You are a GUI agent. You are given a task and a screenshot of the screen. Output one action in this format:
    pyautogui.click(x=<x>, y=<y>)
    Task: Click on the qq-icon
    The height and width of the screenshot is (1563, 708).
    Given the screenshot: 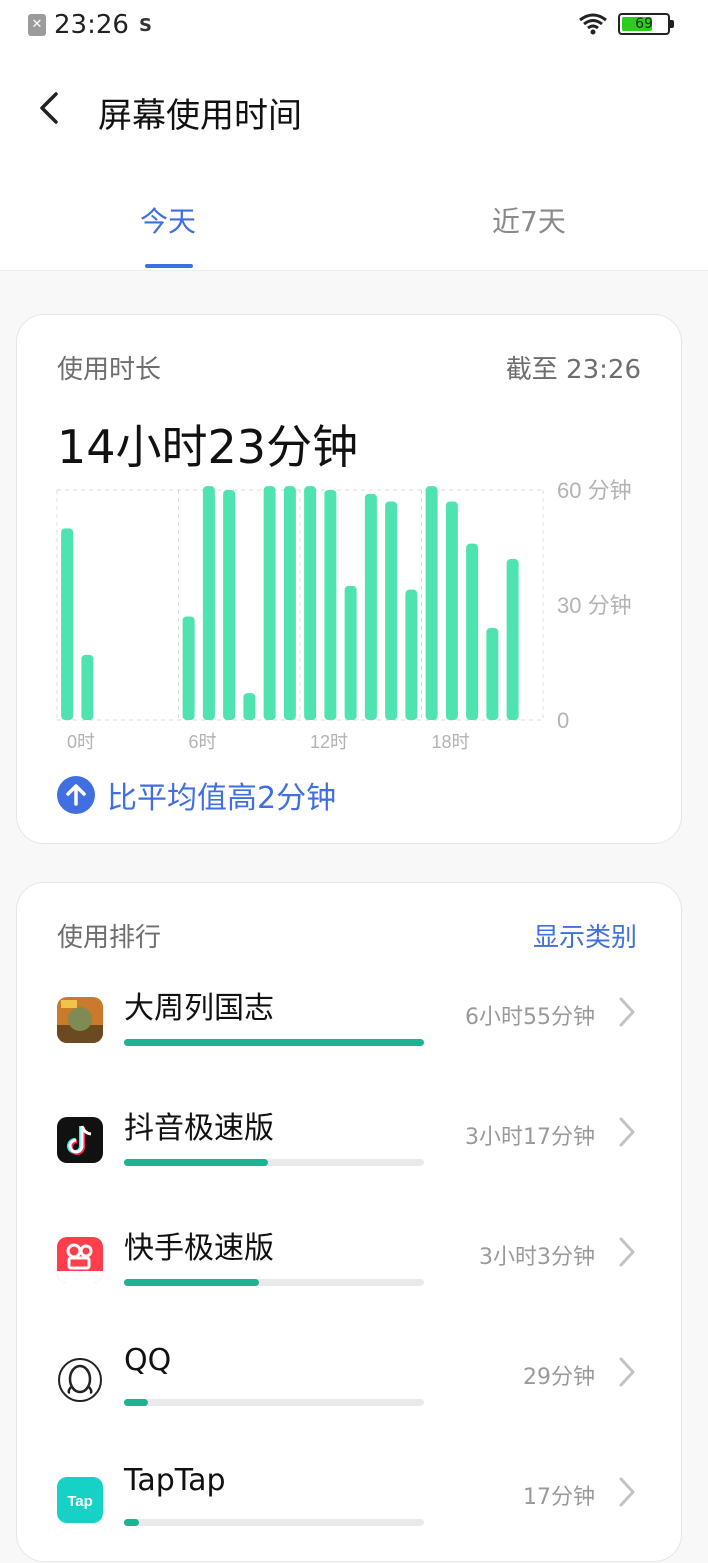 What is the action you would take?
    pyautogui.click(x=80, y=1380)
    